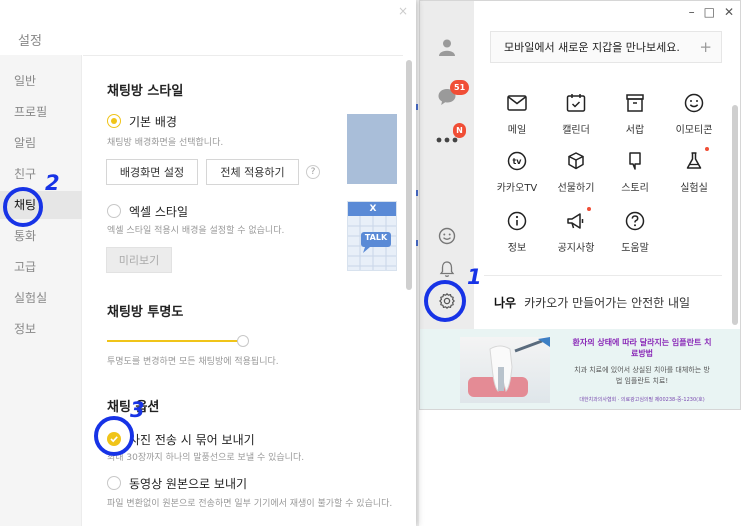 The width and height of the screenshot is (743, 526). What do you see at coordinates (694, 130) in the screenshot?
I see `grid-item-label: 이모티콘` at bounding box center [694, 130].